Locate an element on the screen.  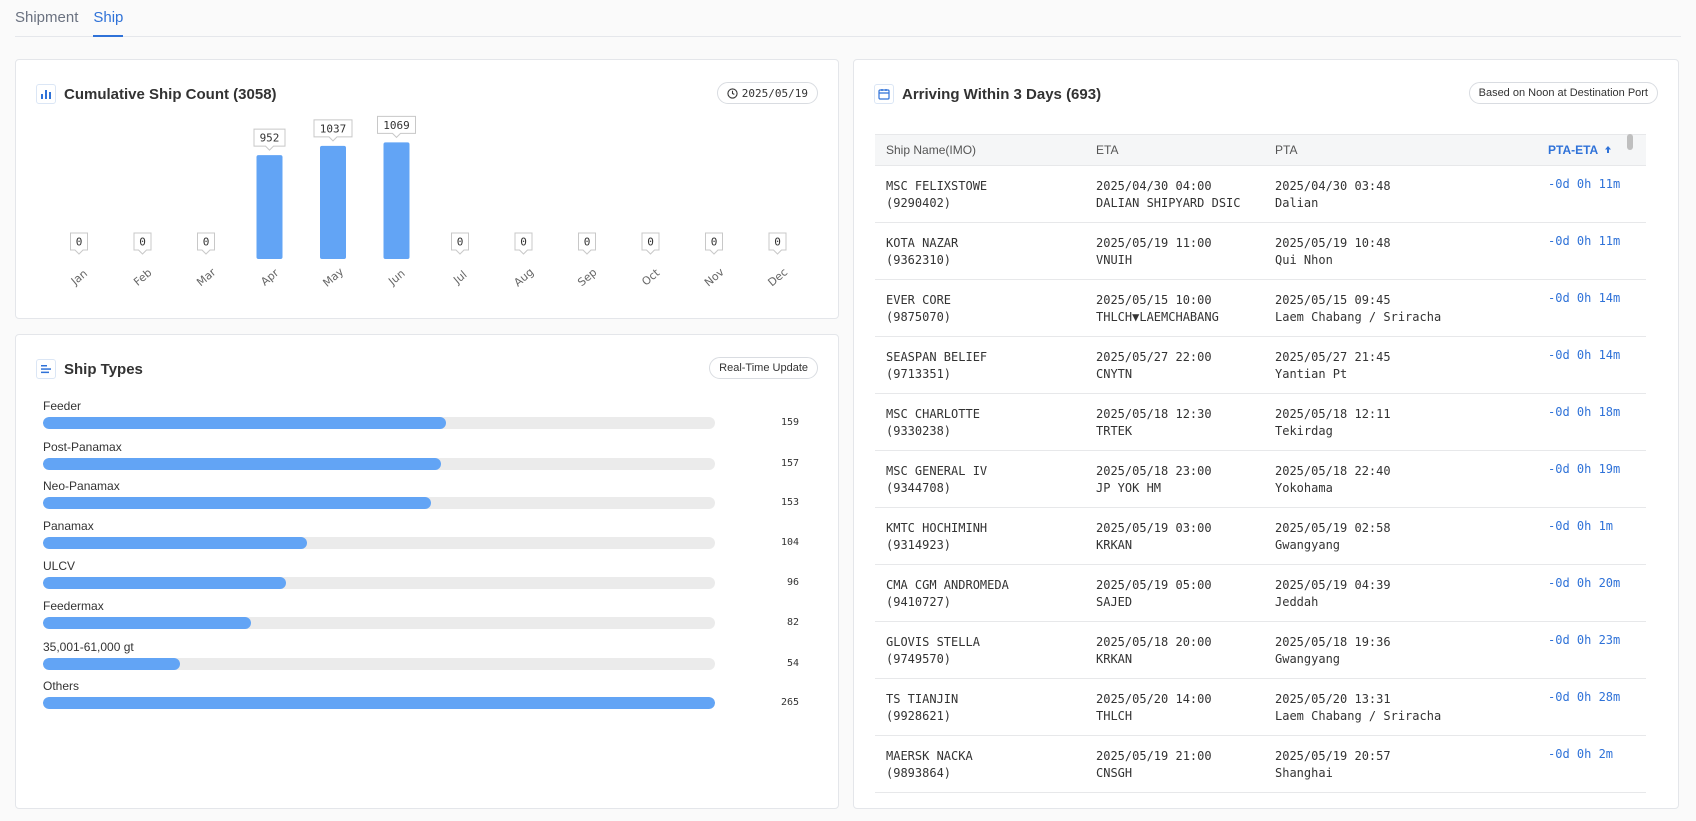
data-label-apr: 952 is located at coordinates (269, 139).